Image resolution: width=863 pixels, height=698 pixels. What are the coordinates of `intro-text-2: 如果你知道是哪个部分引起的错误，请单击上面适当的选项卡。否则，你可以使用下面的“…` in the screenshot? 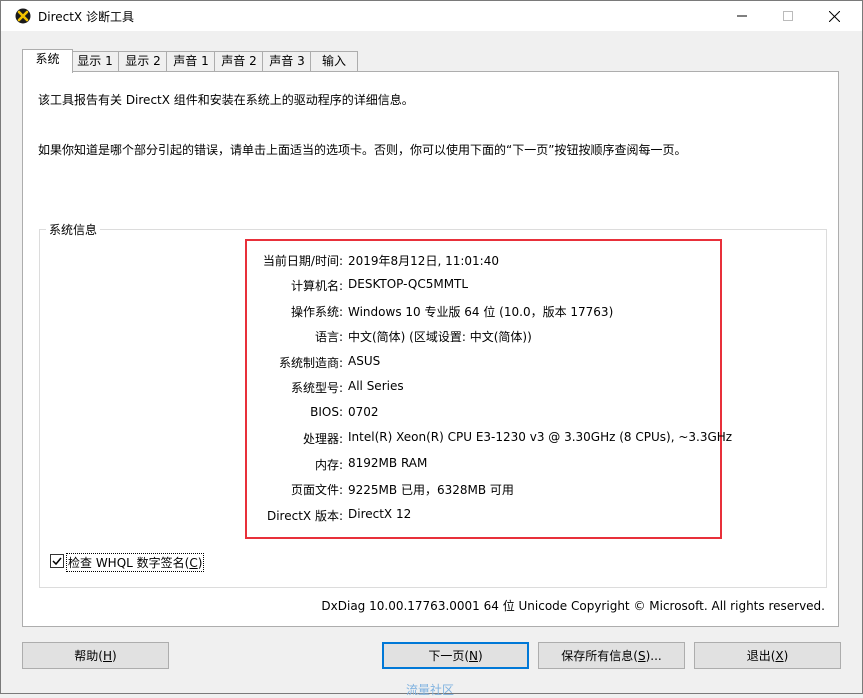 It's located at (362, 150).